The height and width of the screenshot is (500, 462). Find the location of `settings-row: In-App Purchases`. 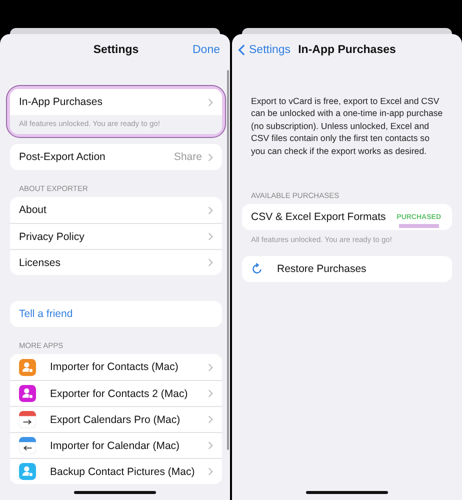

settings-row: In-App Purchases is located at coordinates (116, 102).